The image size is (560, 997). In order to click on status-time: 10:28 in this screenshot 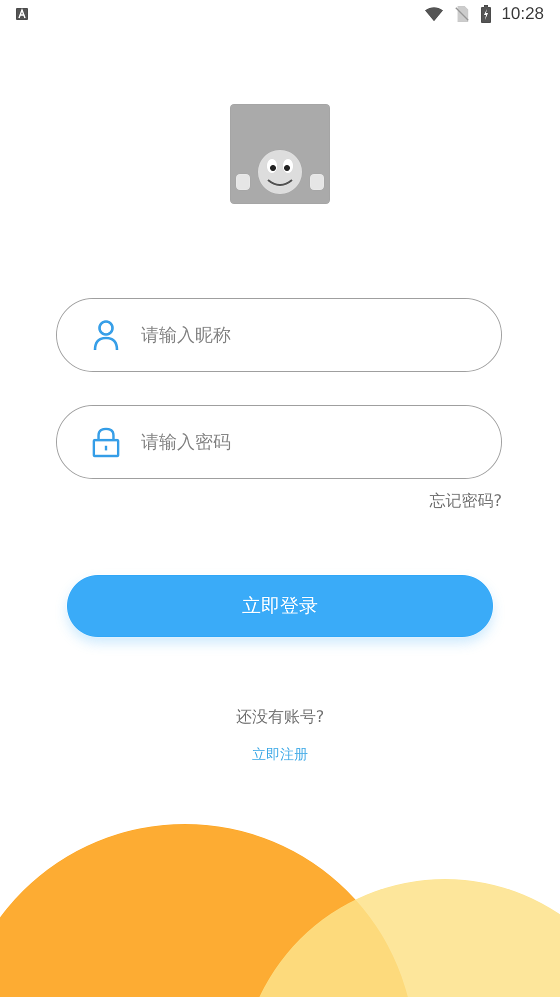, I will do `click(522, 14)`.